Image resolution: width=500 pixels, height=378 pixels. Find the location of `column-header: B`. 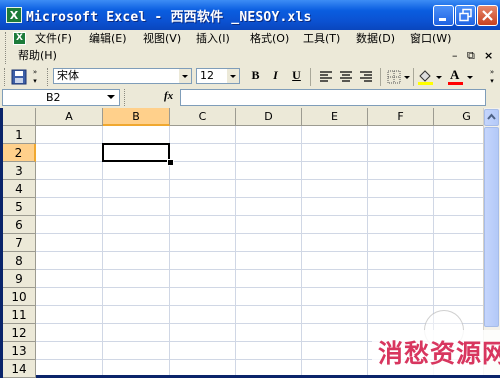

column-header: B is located at coordinates (136, 117).